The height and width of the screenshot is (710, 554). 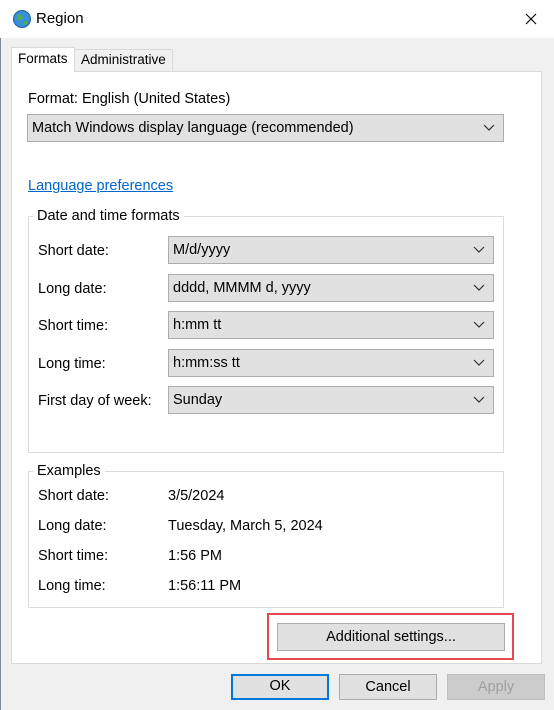 What do you see at coordinates (206, 363) in the screenshot?
I see `long-time-value: h:mm:ss tt` at bounding box center [206, 363].